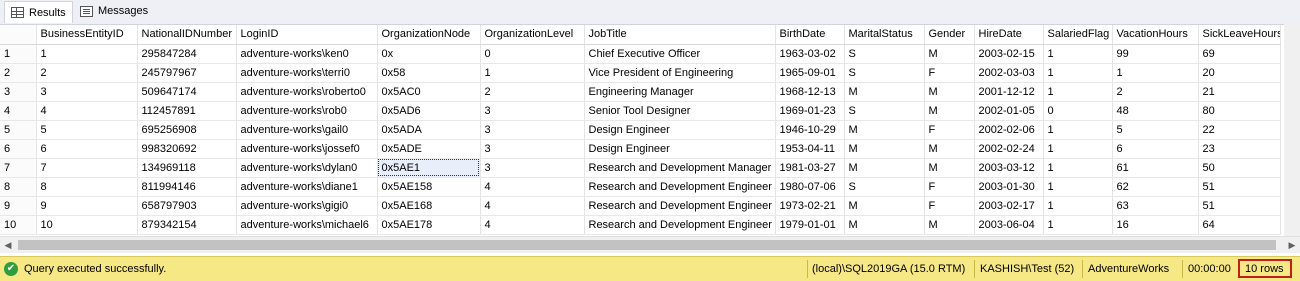 This screenshot has height=281, width=1300. Describe the element at coordinates (810, 54) in the screenshot. I see `table-cell: 1963-03-02` at that location.